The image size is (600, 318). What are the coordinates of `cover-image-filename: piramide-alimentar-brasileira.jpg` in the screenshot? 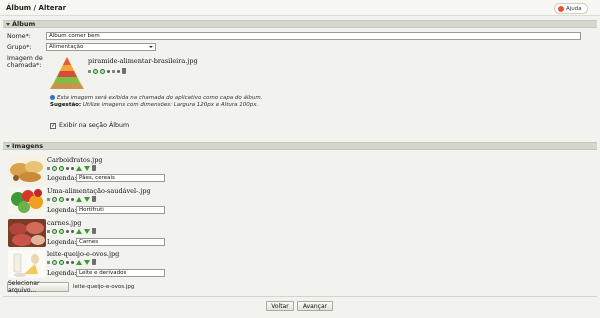 It's located at (143, 61).